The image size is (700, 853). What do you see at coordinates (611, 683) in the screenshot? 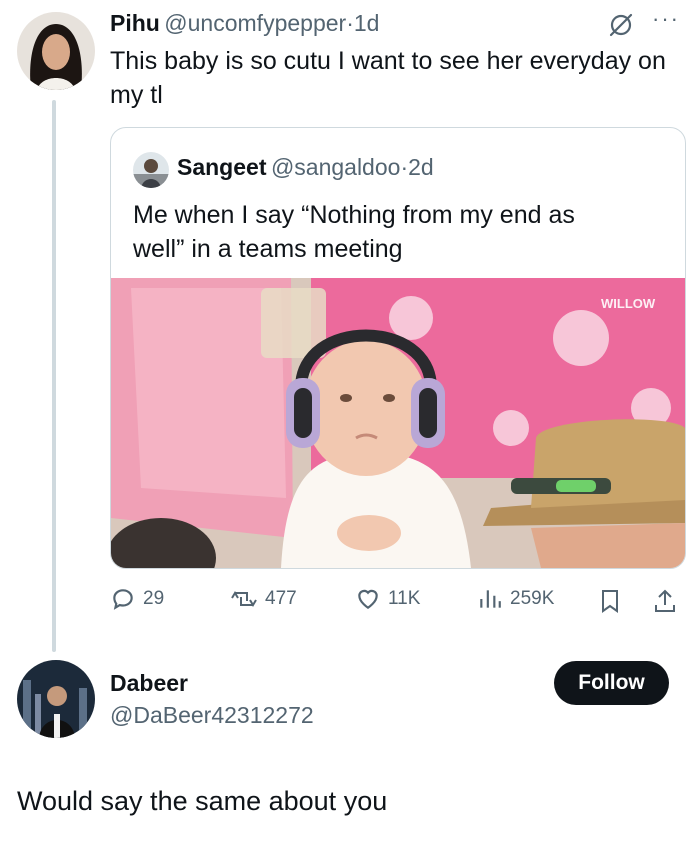
I see `follow-button: Follow` at bounding box center [611, 683].